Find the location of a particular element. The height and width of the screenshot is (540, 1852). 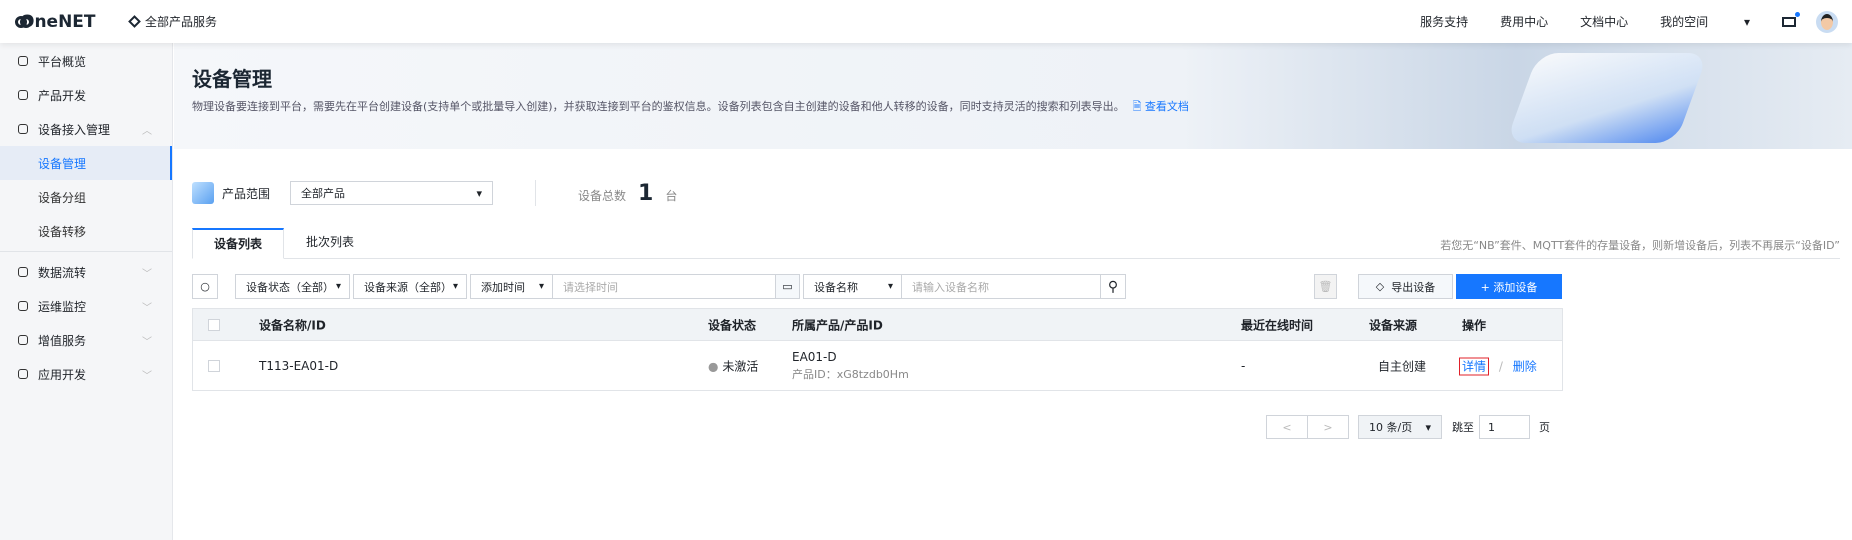

nav-docs: 文档中心 is located at coordinates (1604, 21).